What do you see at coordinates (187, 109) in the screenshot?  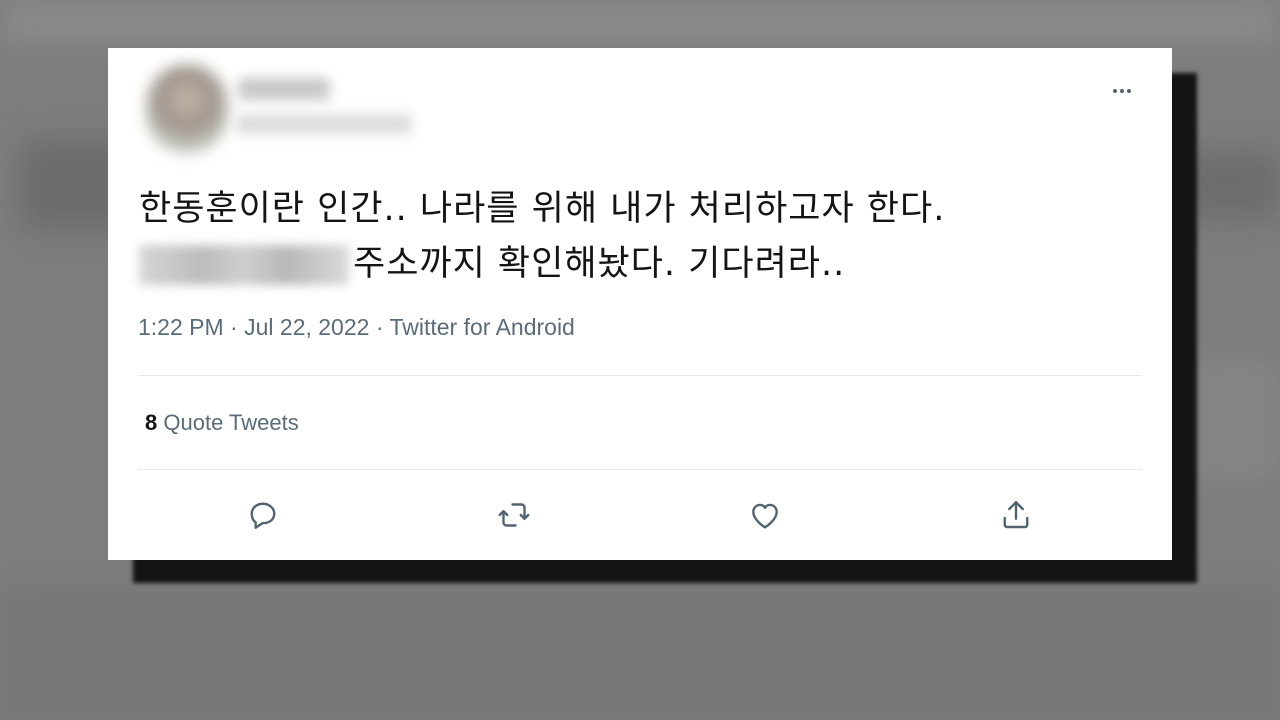 I see `avatar` at bounding box center [187, 109].